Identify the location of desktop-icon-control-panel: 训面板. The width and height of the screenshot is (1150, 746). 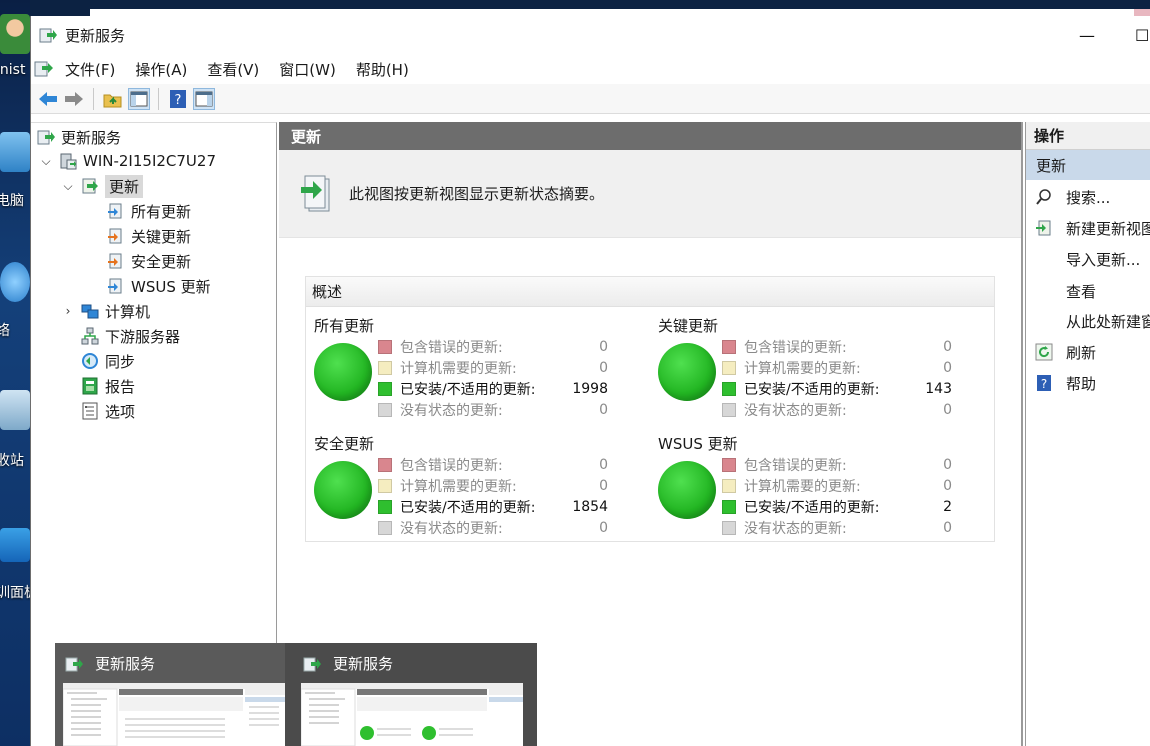
(19, 564).